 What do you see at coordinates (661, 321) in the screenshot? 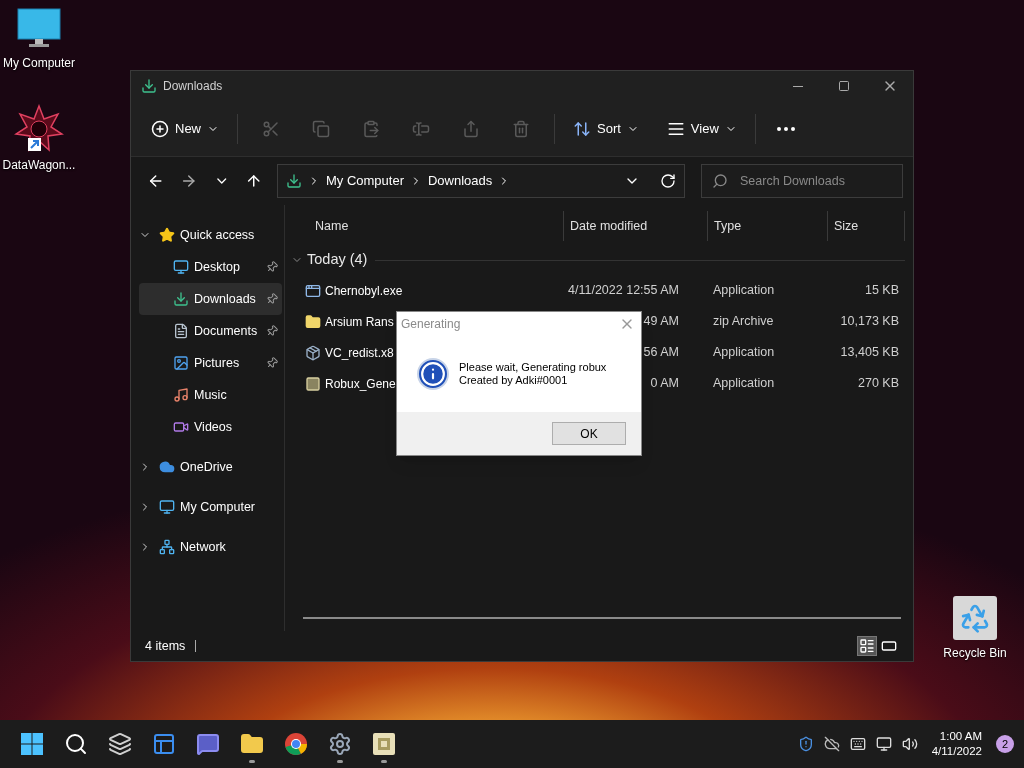
I see `date-modified: 49 AM` at bounding box center [661, 321].